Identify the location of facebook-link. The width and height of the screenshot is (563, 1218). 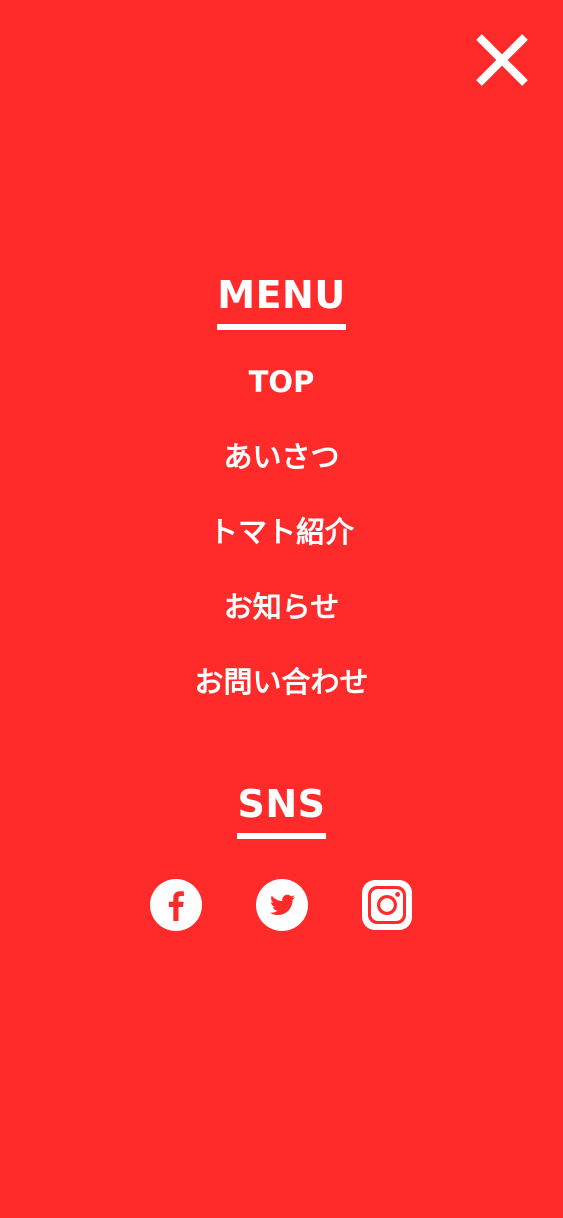
(176, 905).